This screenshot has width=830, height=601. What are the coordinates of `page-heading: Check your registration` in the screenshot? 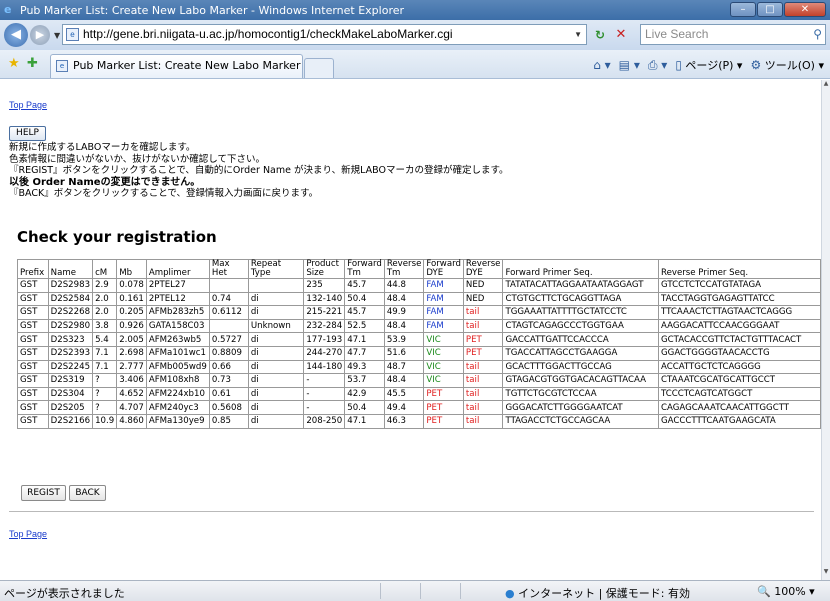 It's located at (117, 237).